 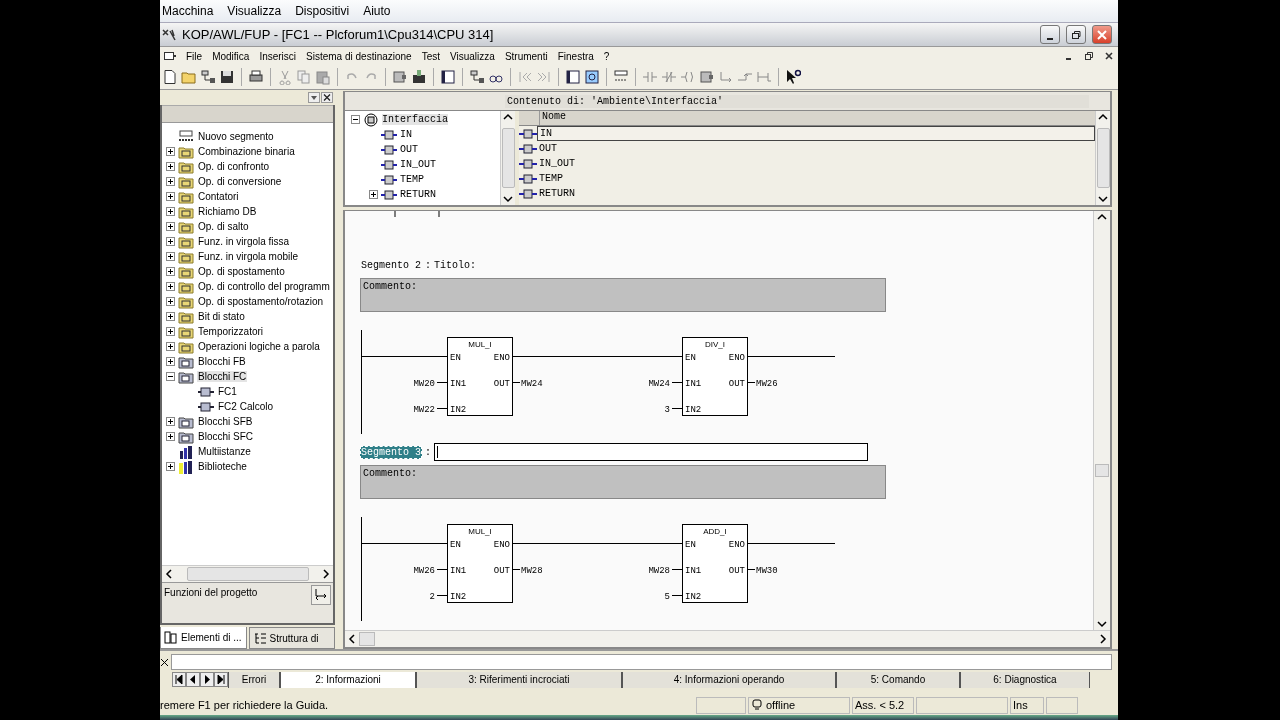 What do you see at coordinates (234, 166) in the screenshot?
I see `tree-item: Op. di confronto` at bounding box center [234, 166].